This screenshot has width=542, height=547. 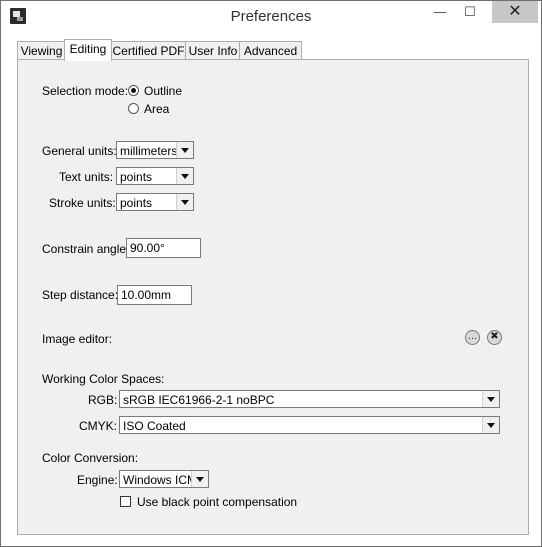 I want to click on close-button: ✕, so click(x=515, y=12).